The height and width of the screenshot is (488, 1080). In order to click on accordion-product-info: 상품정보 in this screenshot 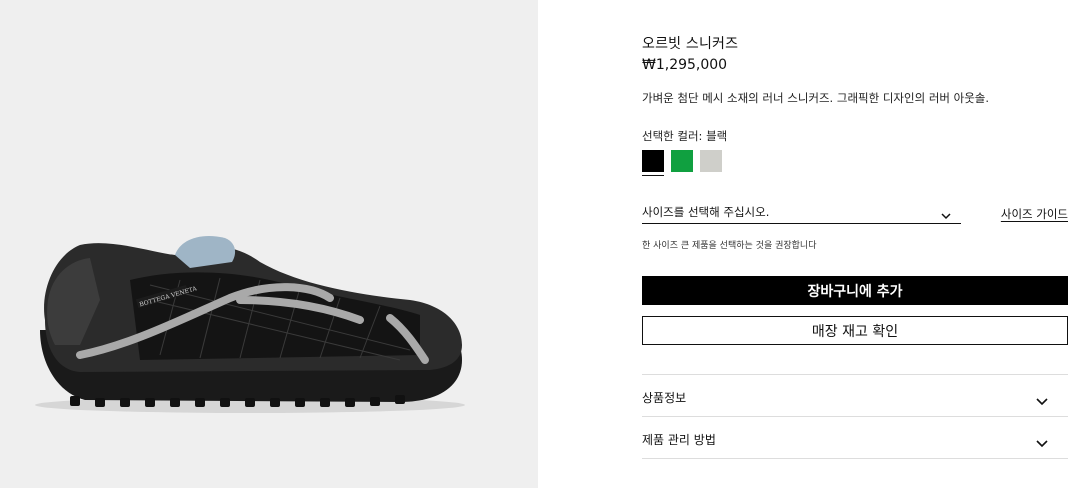, I will do `click(855, 395)`.